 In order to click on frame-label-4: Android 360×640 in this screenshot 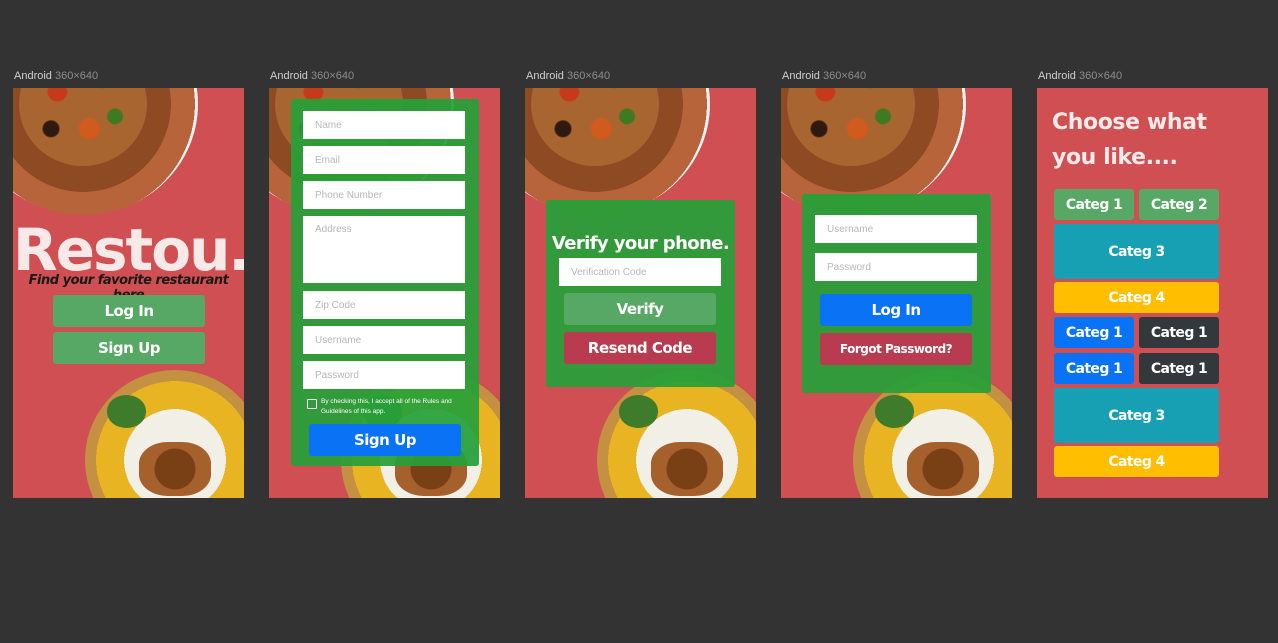, I will do `click(824, 76)`.